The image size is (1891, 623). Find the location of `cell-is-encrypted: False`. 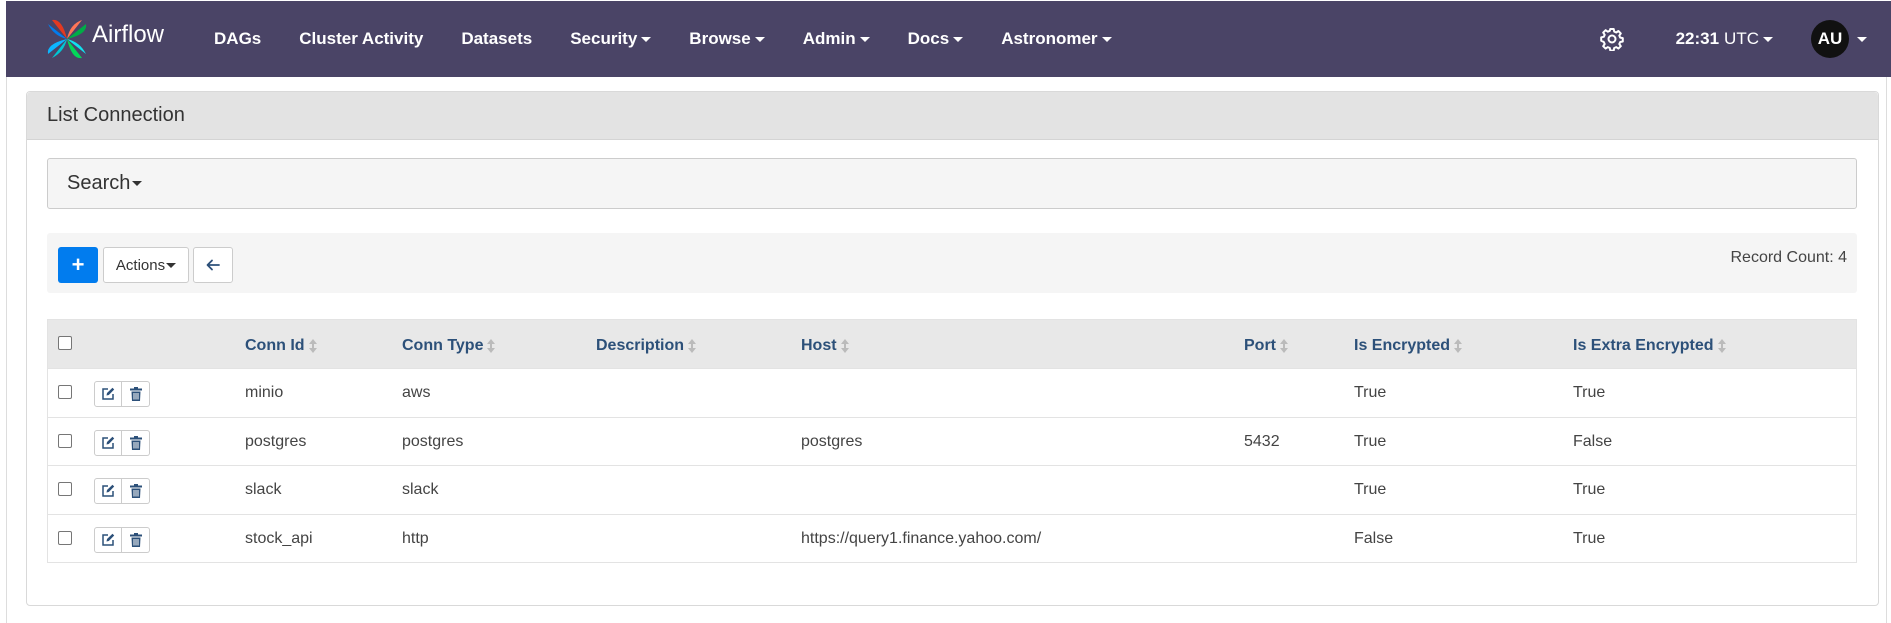

cell-is-encrypted: False is located at coordinates (1374, 538).